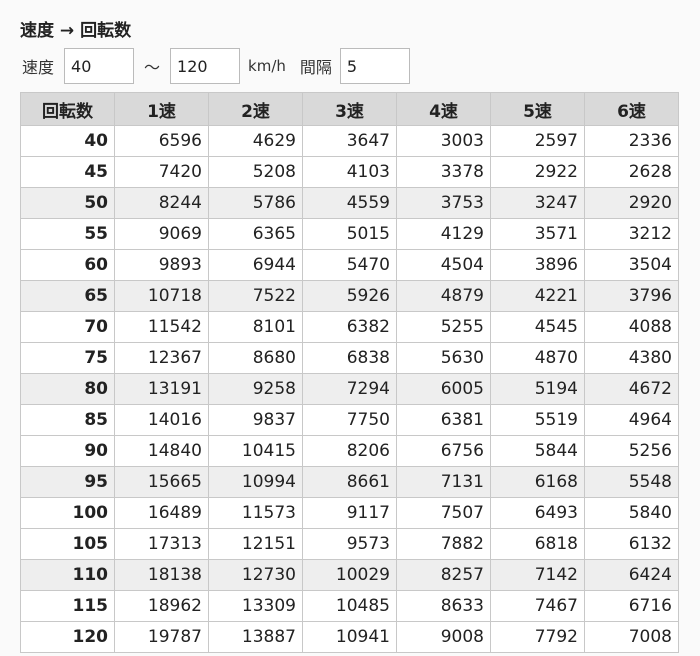  Describe the element at coordinates (349, 172) in the screenshot. I see `rpm-value-cell: 4103` at that location.